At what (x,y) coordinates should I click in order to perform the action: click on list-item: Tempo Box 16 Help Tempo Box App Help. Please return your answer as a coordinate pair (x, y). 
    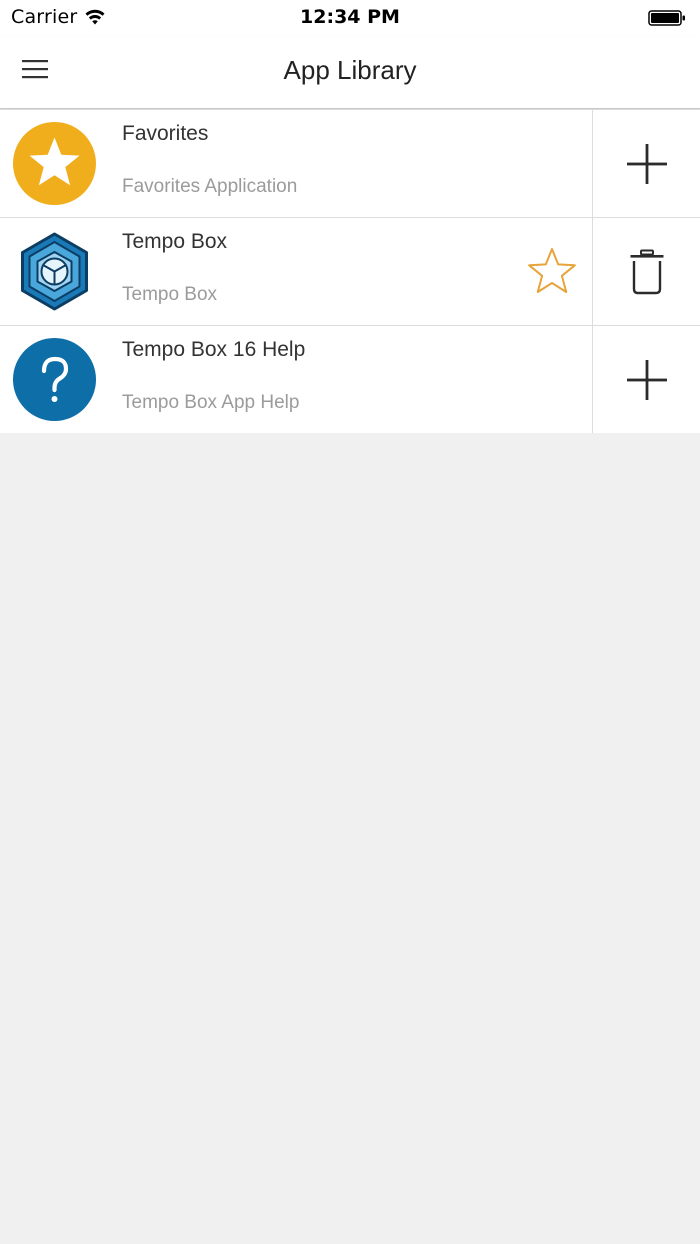
    Looking at the image, I should click on (350, 379).